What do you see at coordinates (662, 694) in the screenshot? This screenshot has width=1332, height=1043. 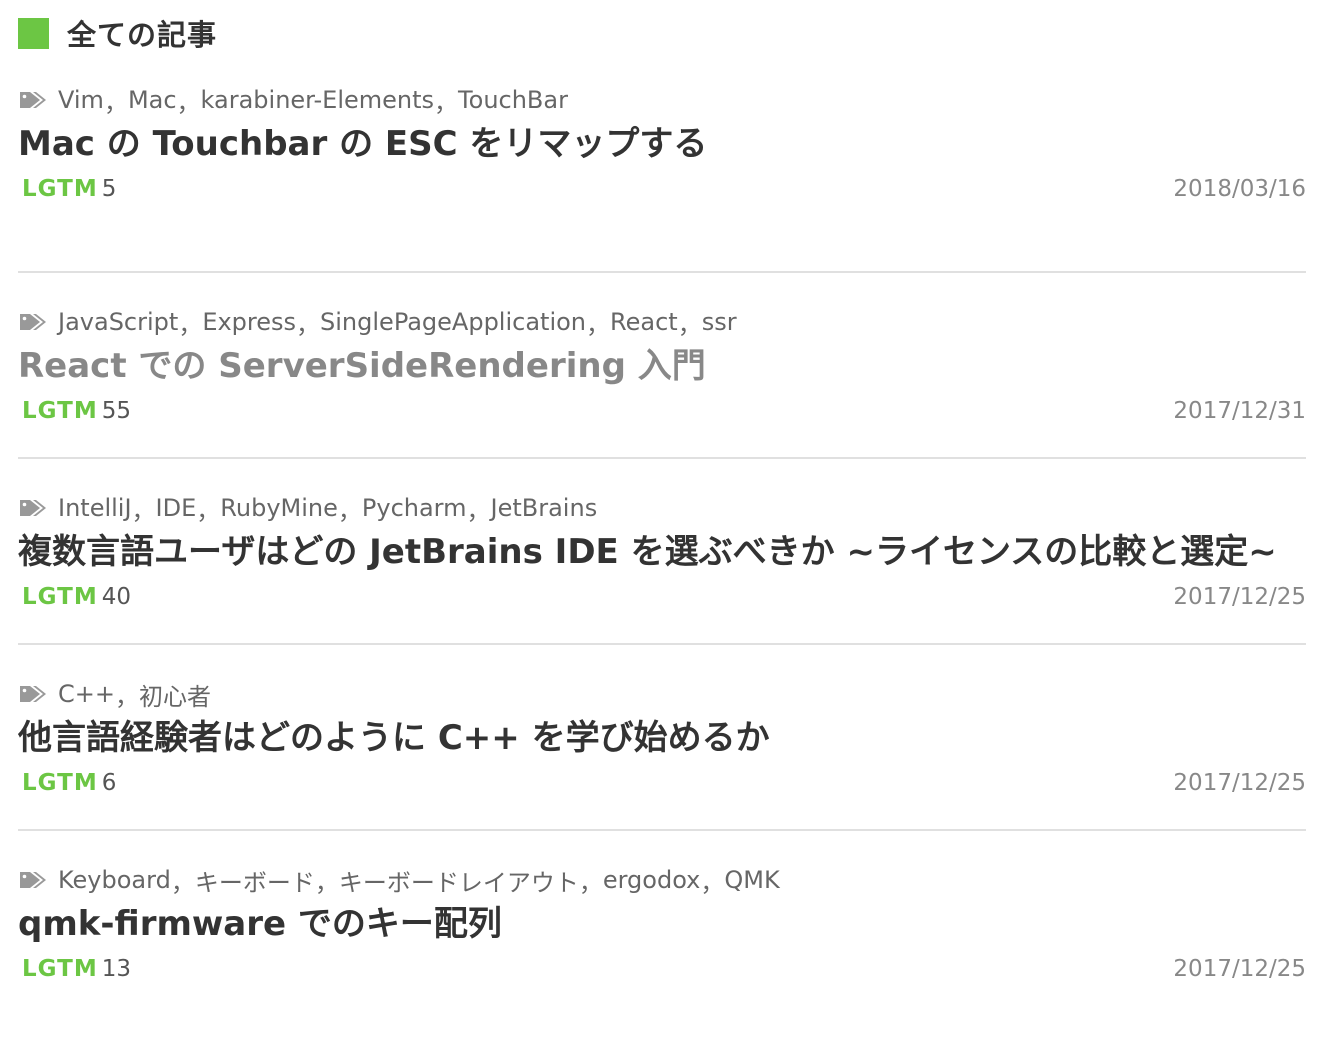 I see `tag-list: C++，初心者` at bounding box center [662, 694].